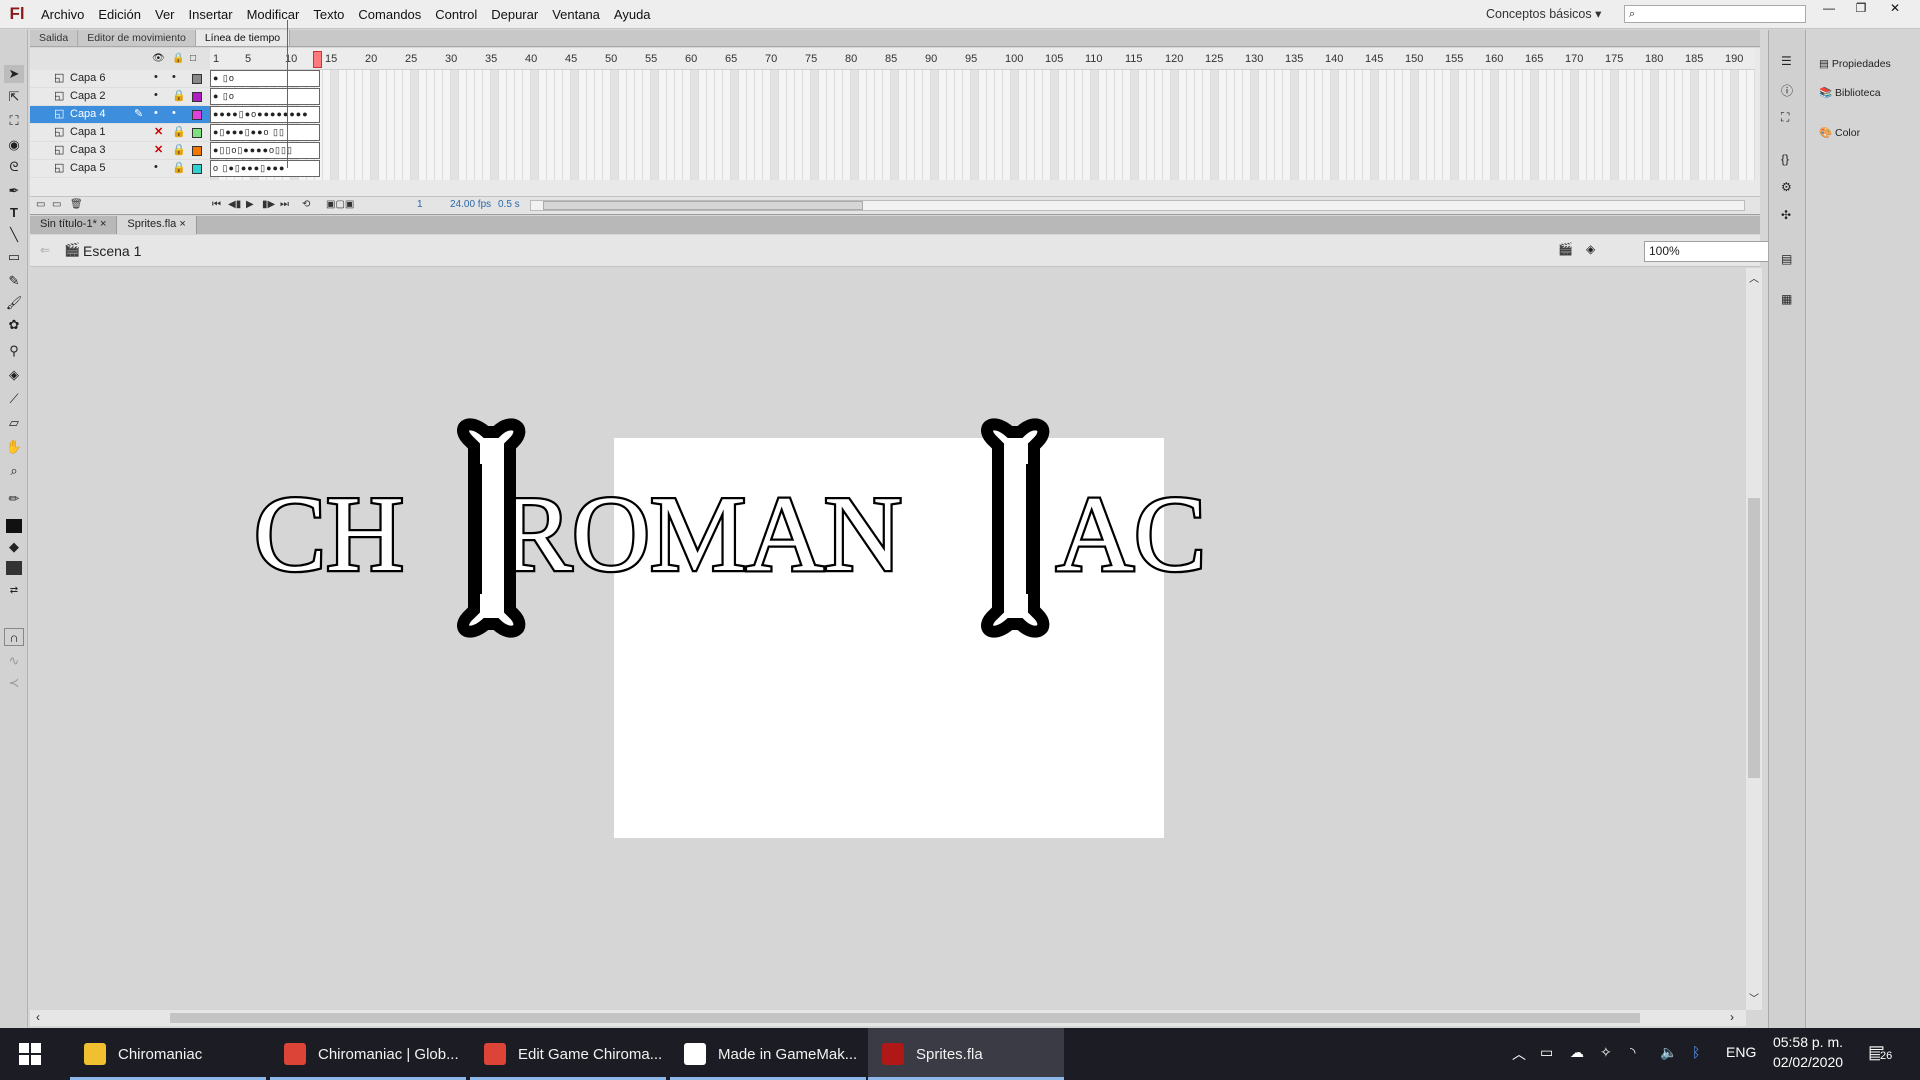 The width and height of the screenshot is (1920, 1080). Describe the element at coordinates (87, 150) in the screenshot. I see `layer-name: Capa 3` at that location.